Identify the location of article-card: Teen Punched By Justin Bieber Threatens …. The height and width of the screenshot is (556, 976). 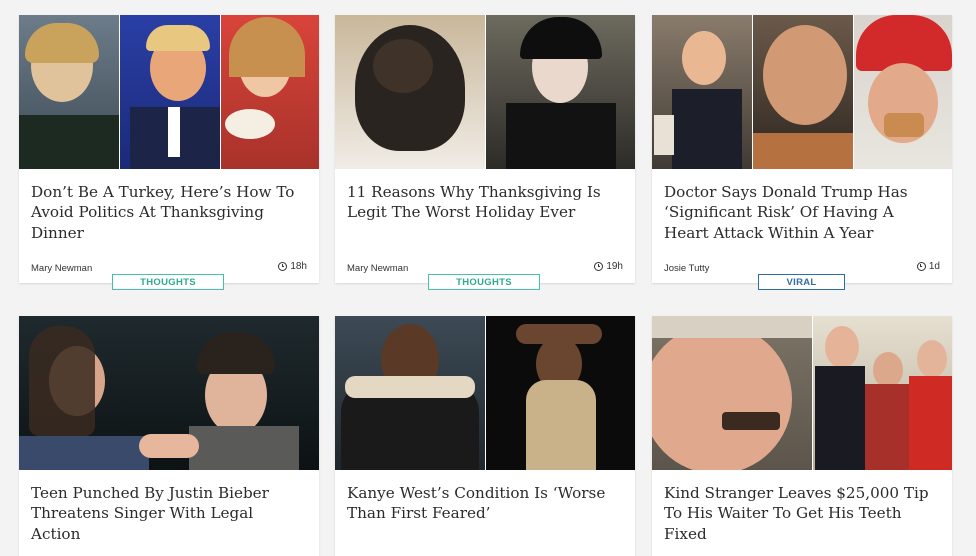
(169, 436).